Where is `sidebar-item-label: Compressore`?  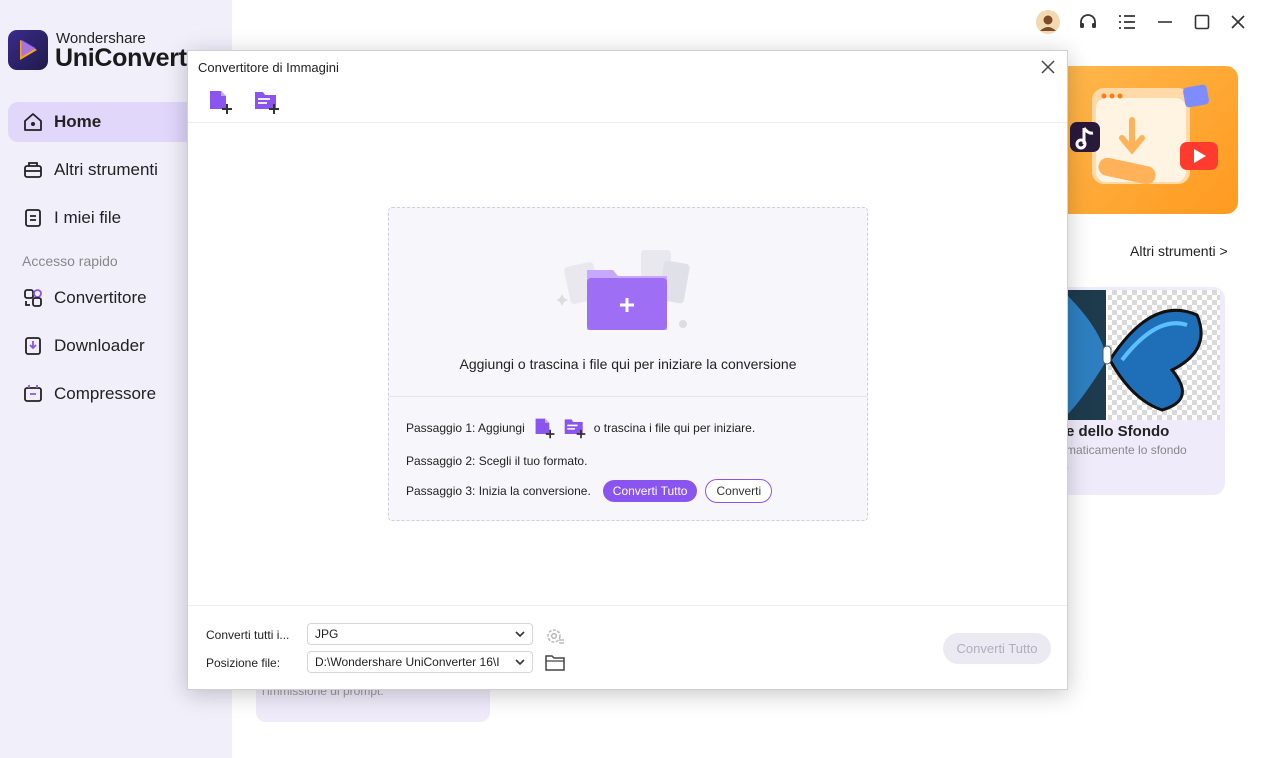 sidebar-item-label: Compressore is located at coordinates (105, 393).